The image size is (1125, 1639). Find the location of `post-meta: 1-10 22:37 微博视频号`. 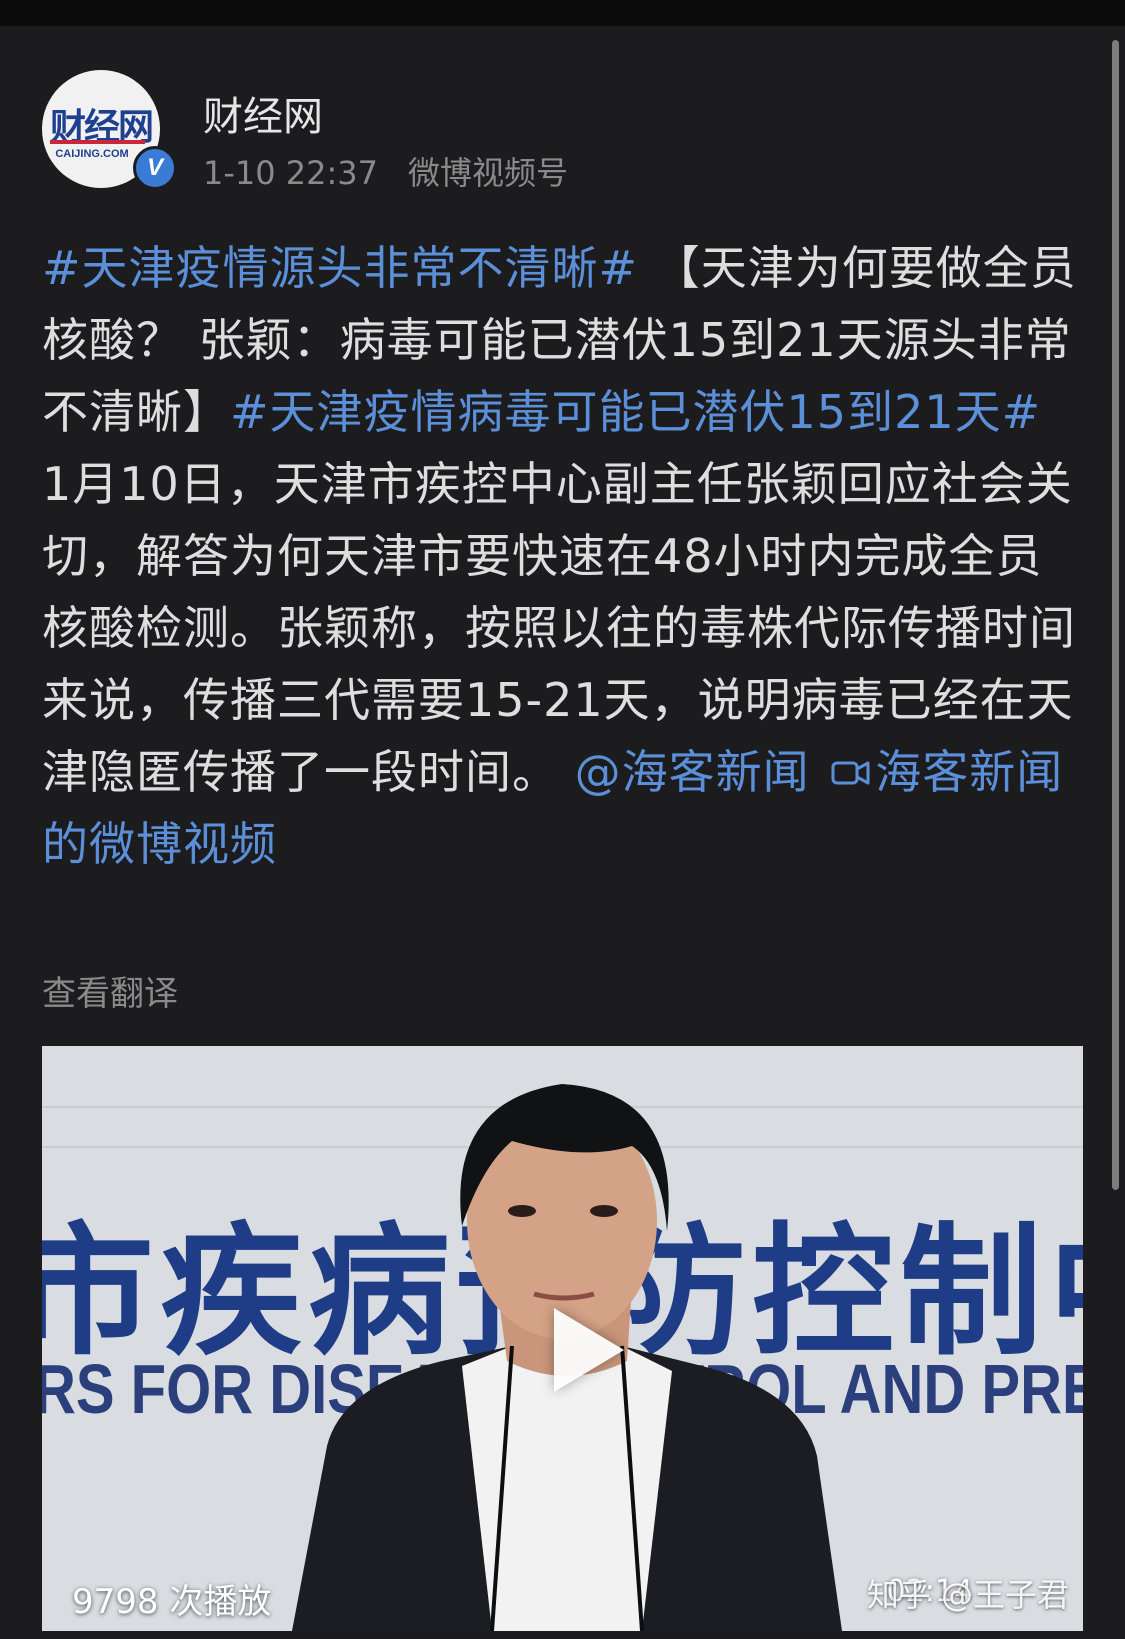

post-meta: 1-10 22:37 微博视频号 is located at coordinates (385, 171).